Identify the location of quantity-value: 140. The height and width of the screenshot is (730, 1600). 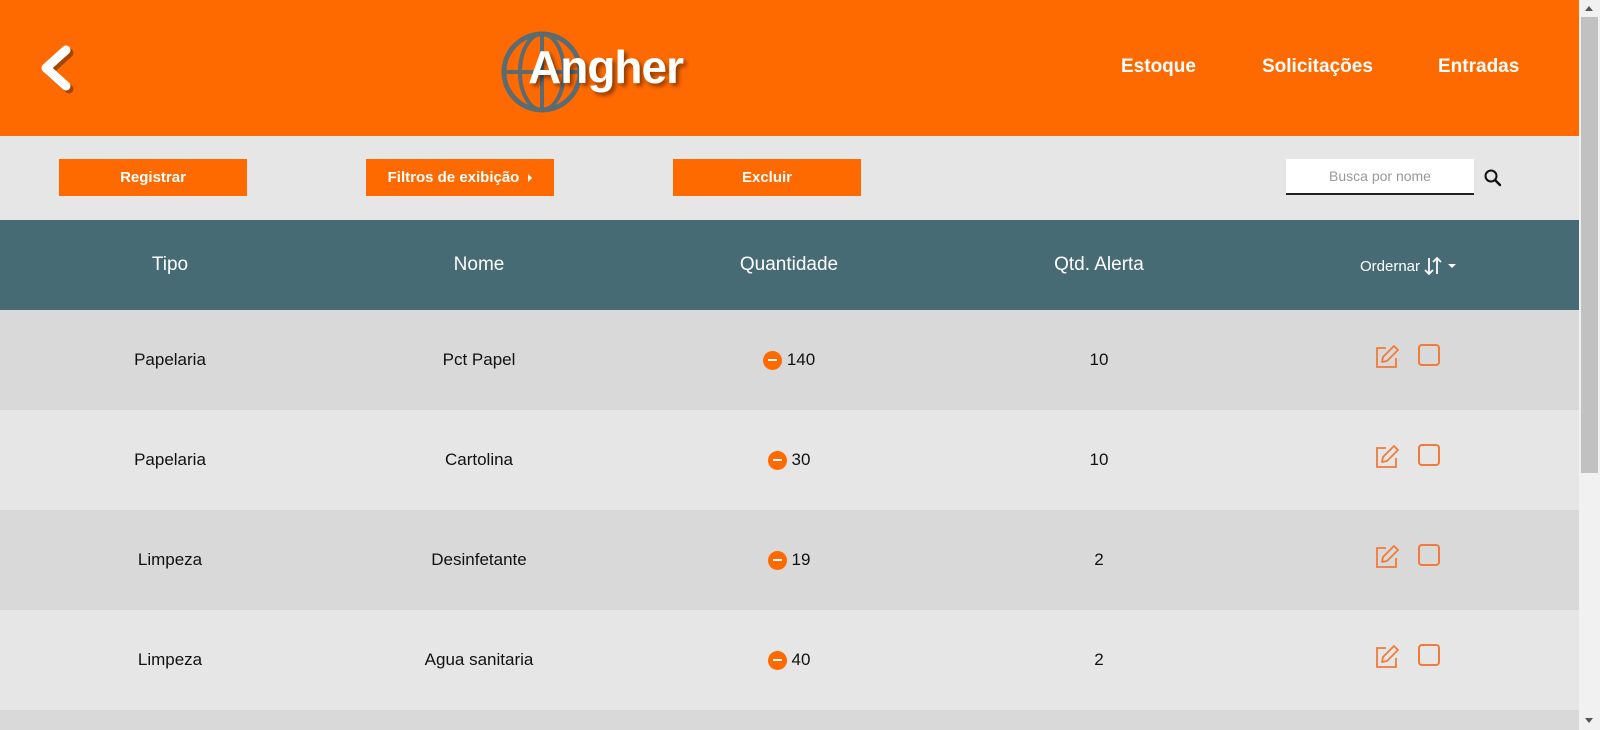
(801, 359).